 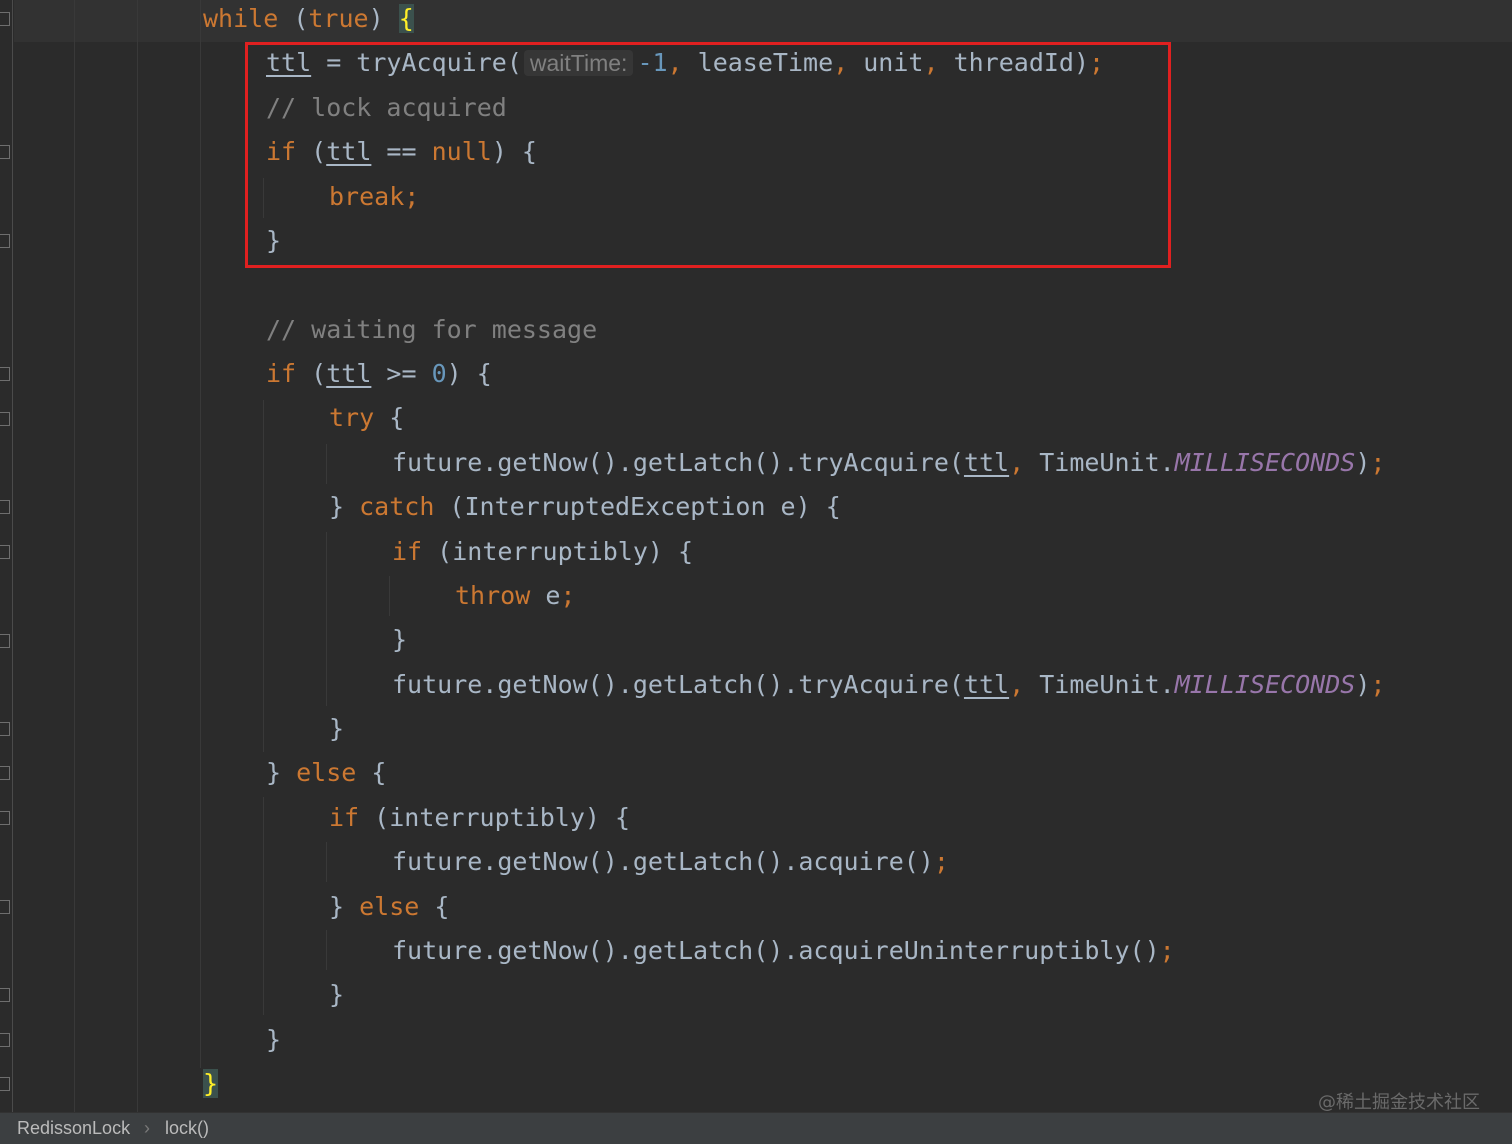 I want to click on code-line: while (true) {, so click(x=308, y=20).